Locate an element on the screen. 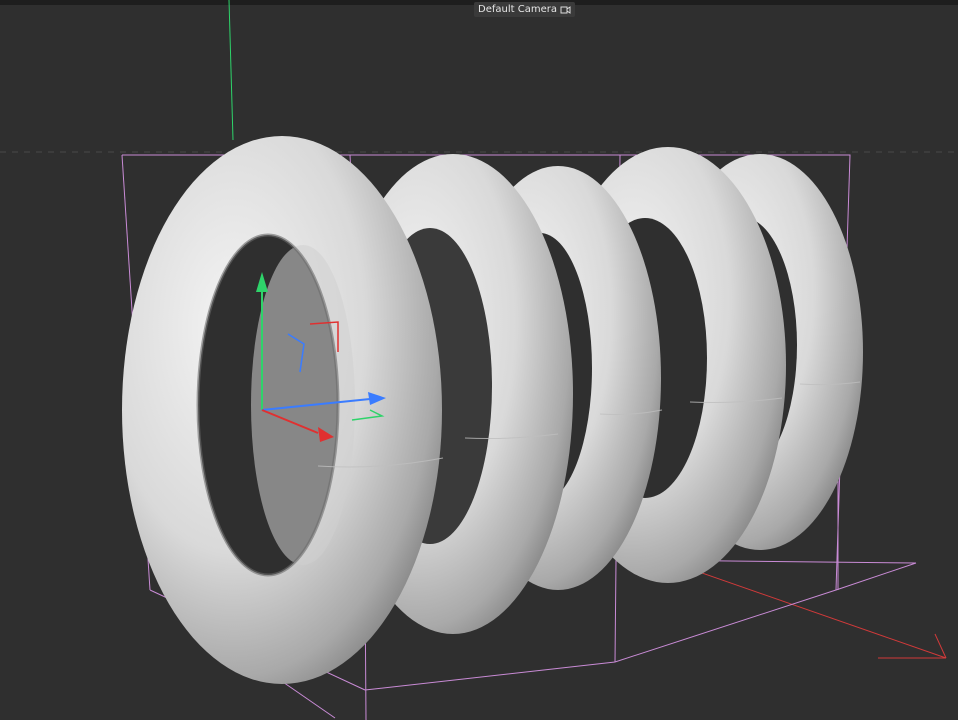 Image resolution: width=958 pixels, height=720 pixels. camera-link-icon is located at coordinates (565, 9).